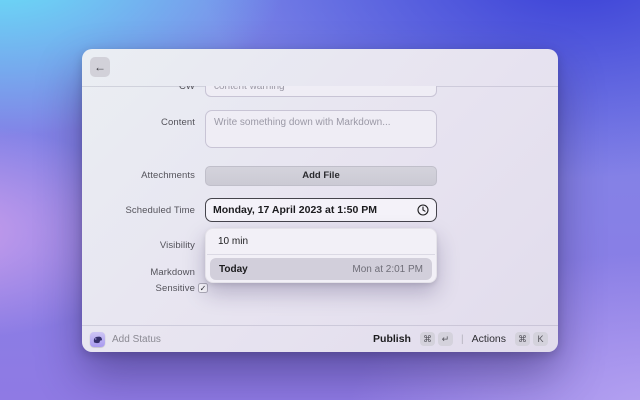 The image size is (640, 400). I want to click on content-field-wrap, so click(321, 131).